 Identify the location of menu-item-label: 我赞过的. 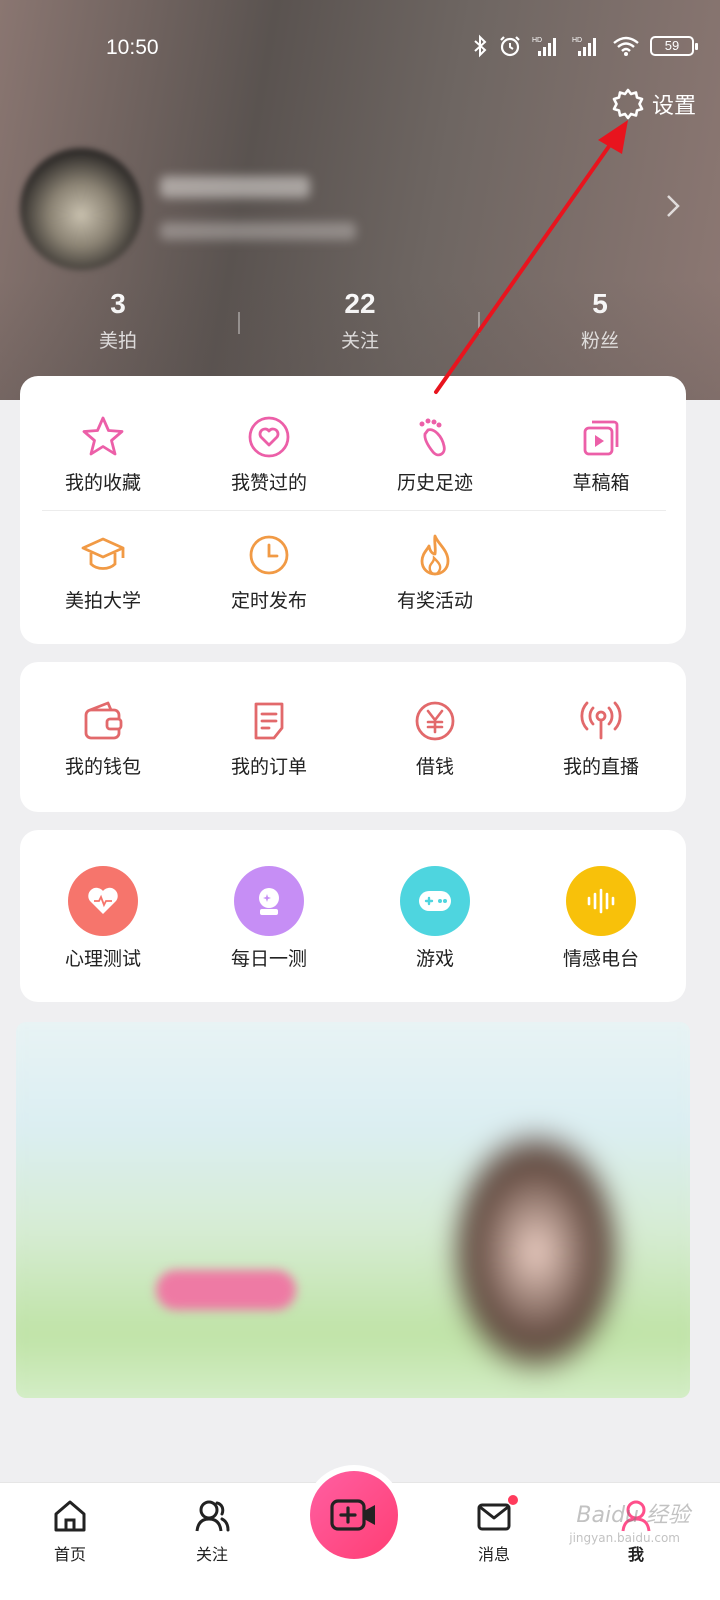
(268, 483).